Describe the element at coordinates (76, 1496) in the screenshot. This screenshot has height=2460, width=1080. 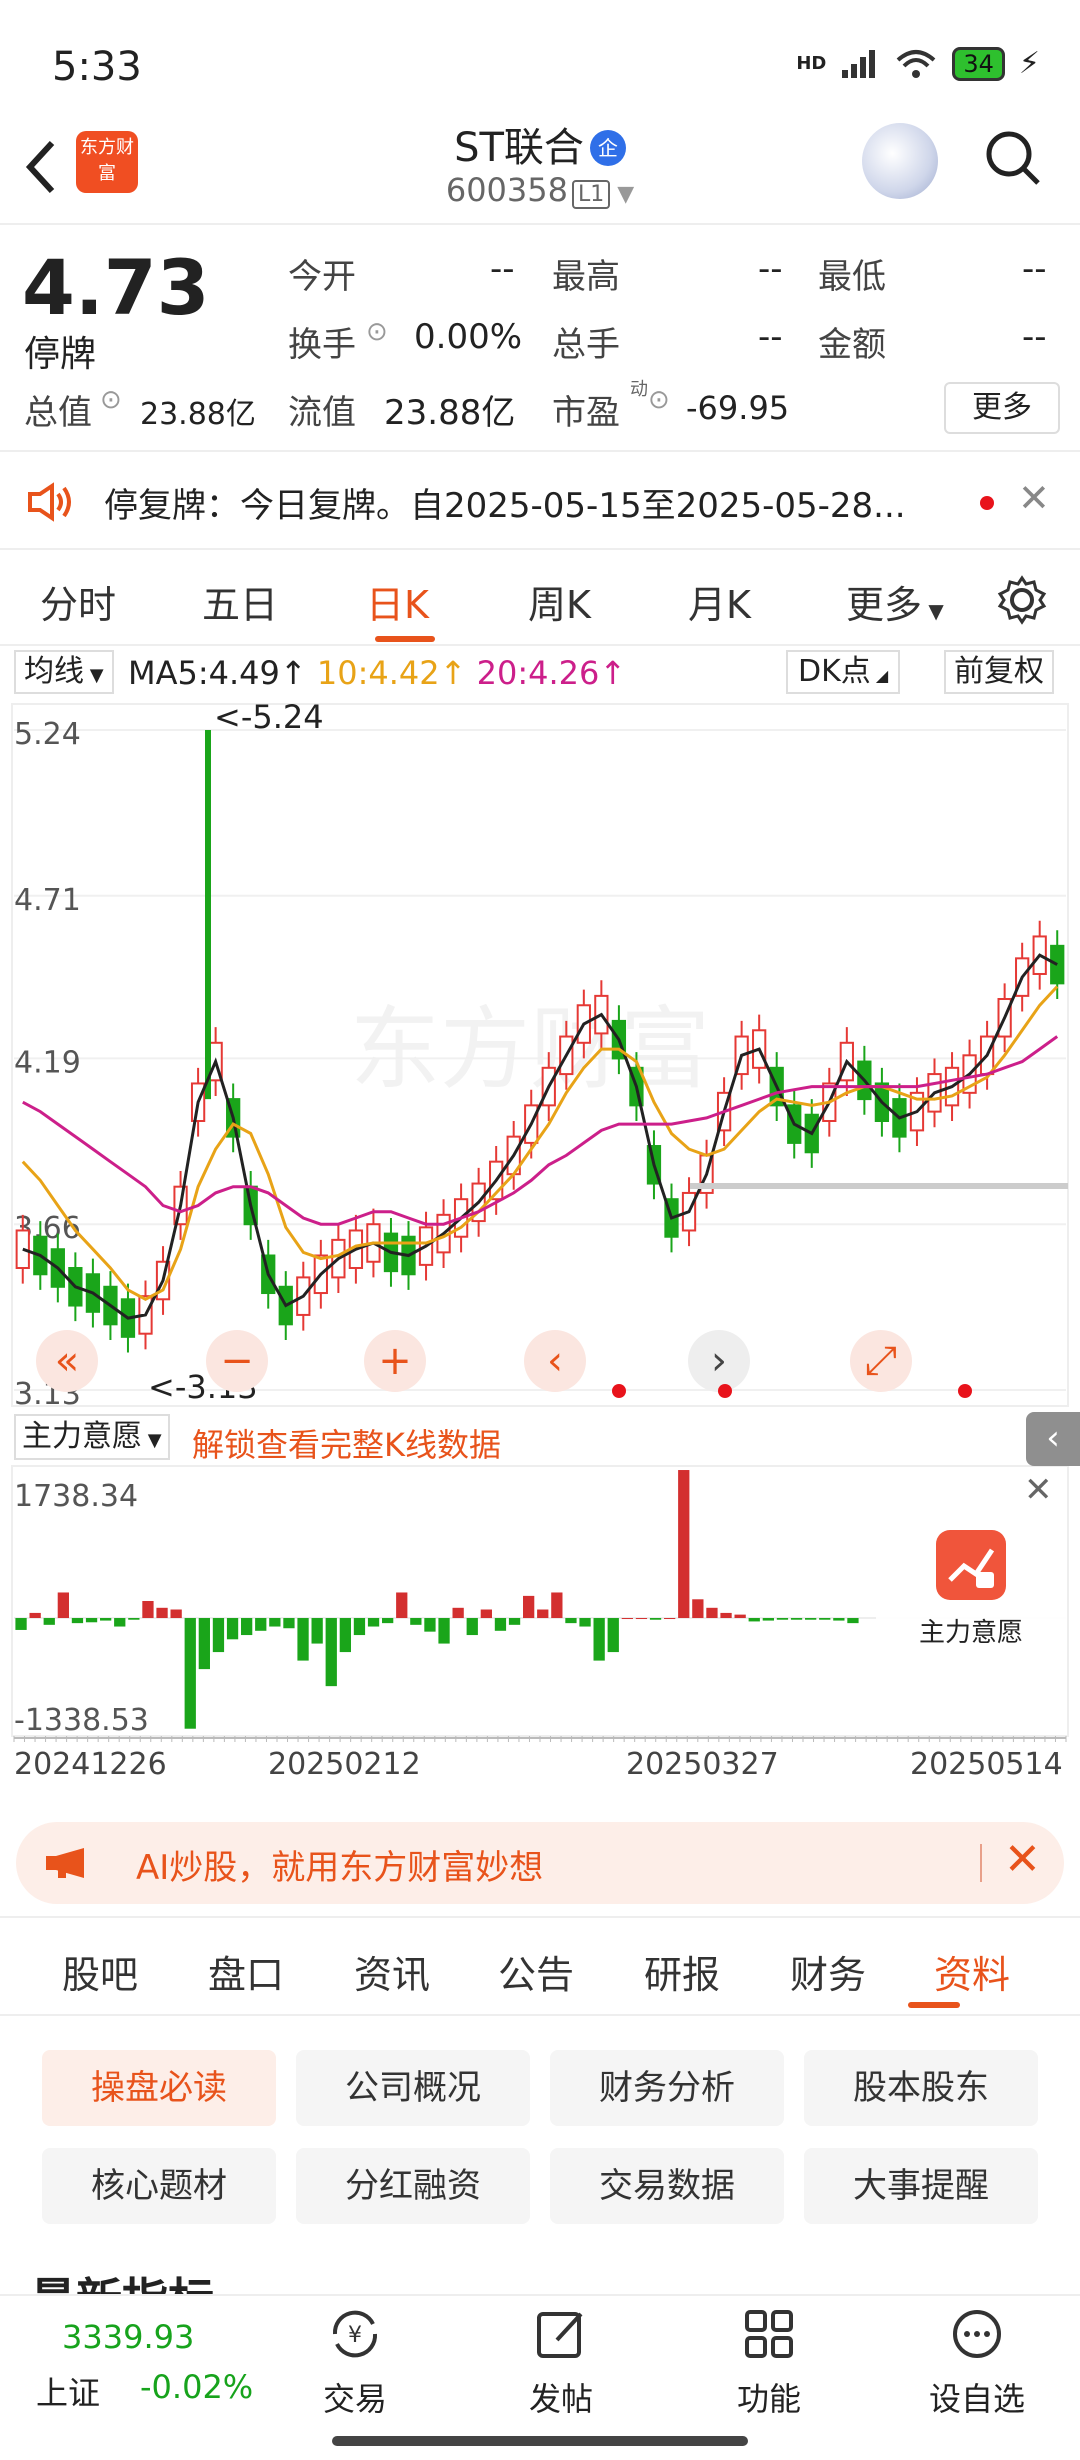
I see `ind-max-label: 1738.34` at that location.